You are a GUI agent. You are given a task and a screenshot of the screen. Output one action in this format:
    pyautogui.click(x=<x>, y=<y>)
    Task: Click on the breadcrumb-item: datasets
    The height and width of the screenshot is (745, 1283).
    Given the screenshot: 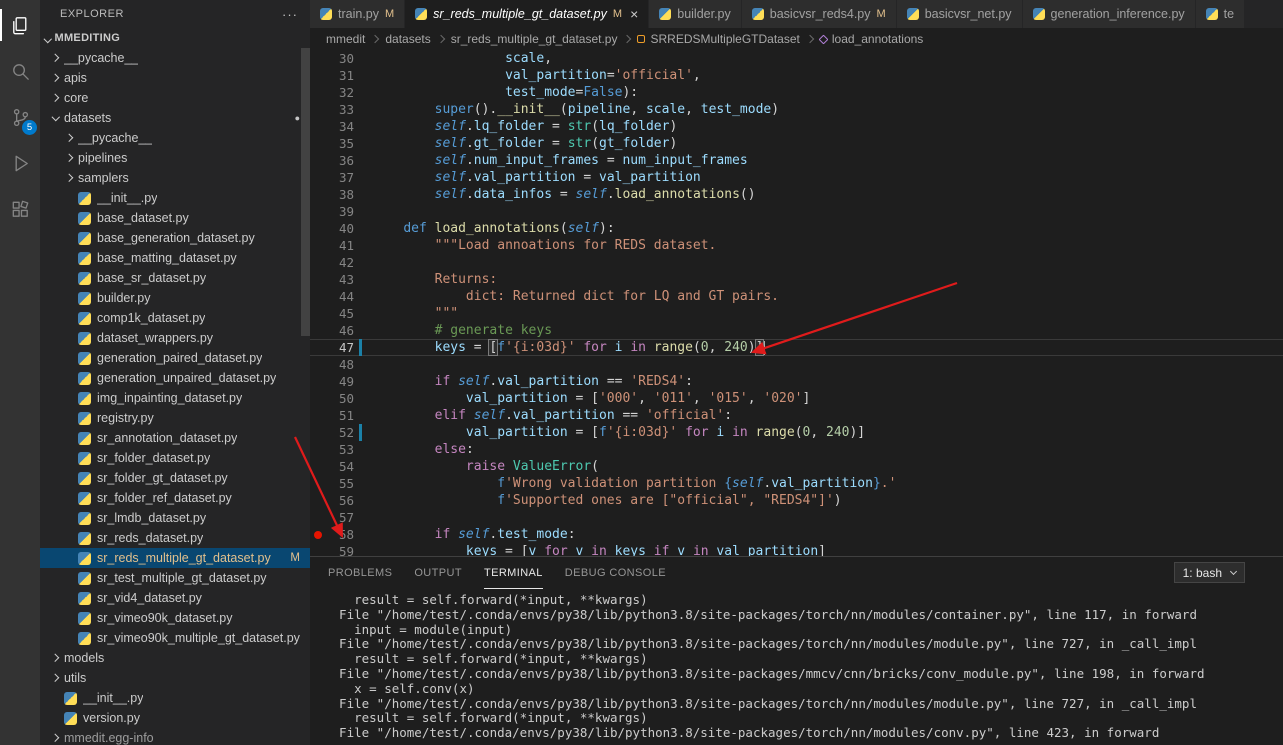 What is the action you would take?
    pyautogui.click(x=407, y=39)
    